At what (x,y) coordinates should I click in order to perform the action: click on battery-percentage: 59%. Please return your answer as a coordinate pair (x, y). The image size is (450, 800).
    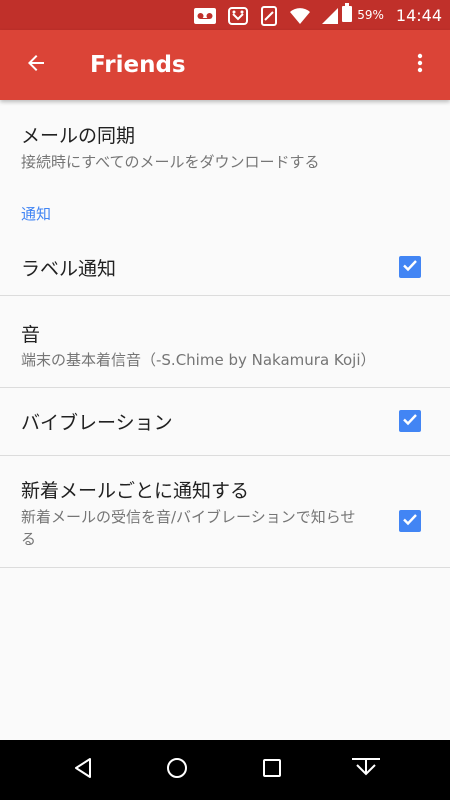
    Looking at the image, I should click on (370, 15).